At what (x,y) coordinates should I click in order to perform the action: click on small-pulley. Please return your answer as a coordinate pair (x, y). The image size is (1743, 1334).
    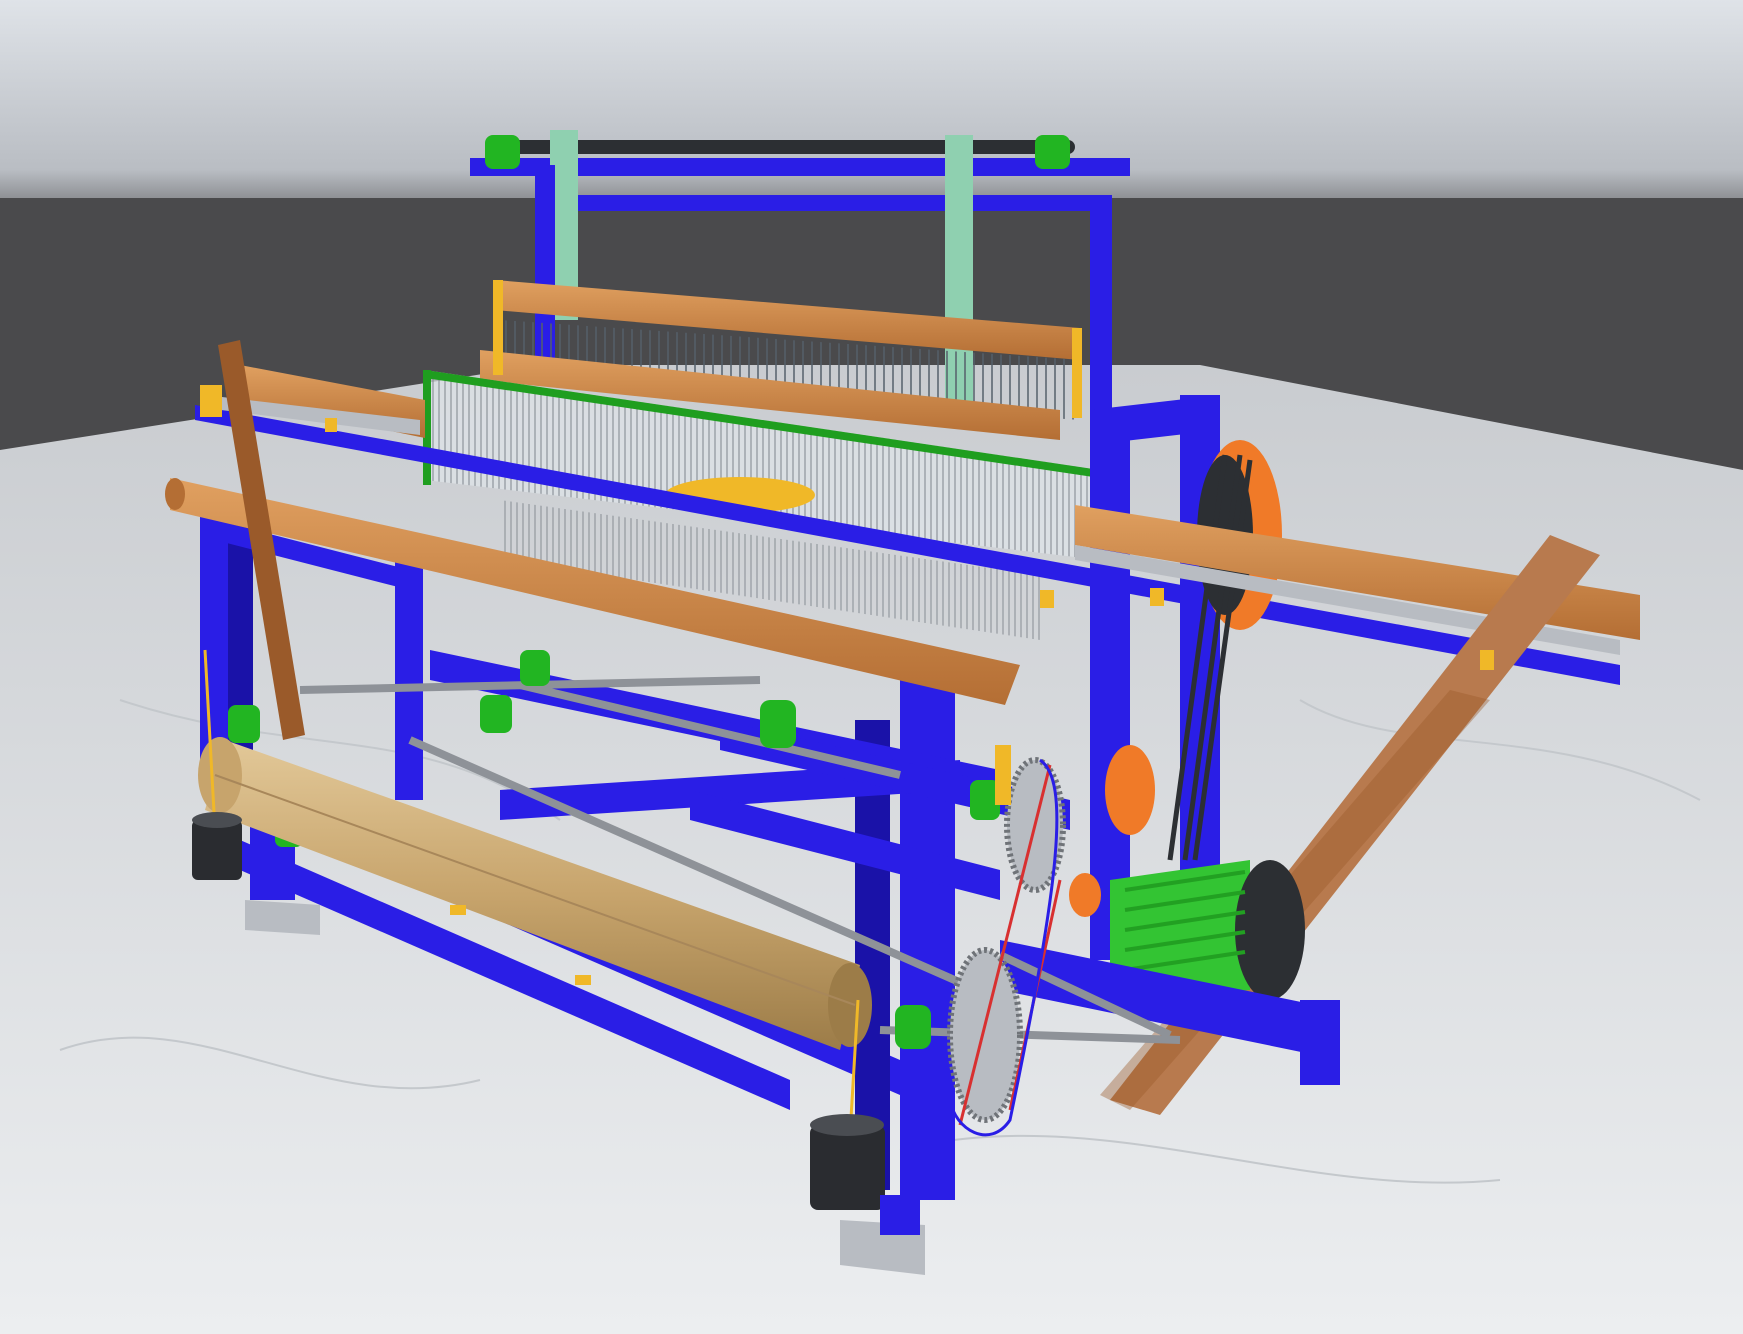
    Looking at the image, I should click on (1130, 790).